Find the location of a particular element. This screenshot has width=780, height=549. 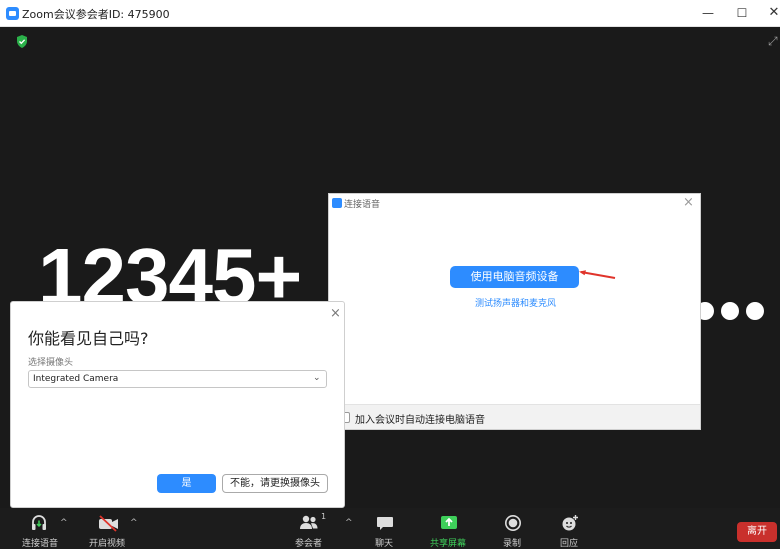

shield-icon is located at coordinates (22, 41).